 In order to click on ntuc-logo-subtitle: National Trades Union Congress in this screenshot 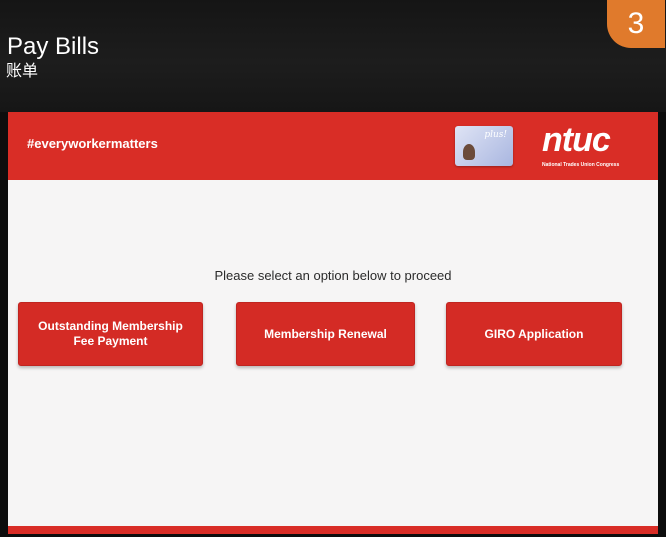, I will do `click(581, 165)`.